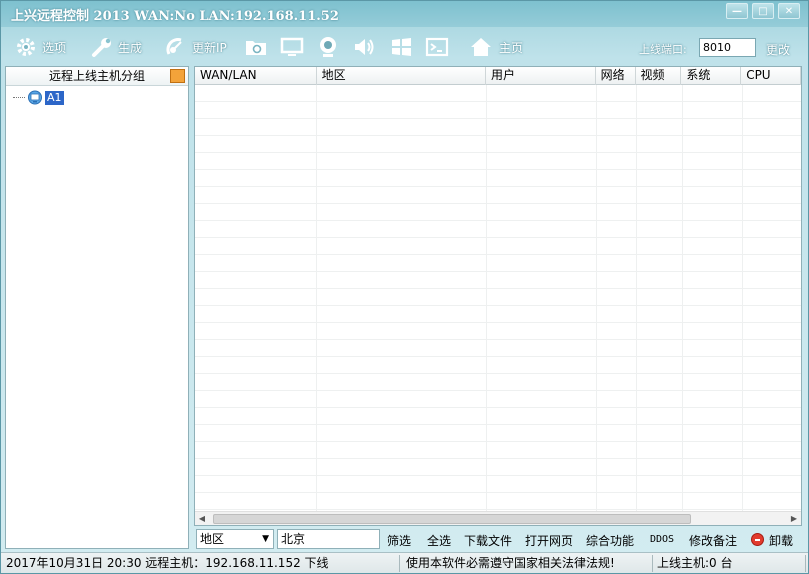 The image size is (809, 574). Describe the element at coordinates (727, 47) in the screenshot. I see `port-input: 8010` at that location.